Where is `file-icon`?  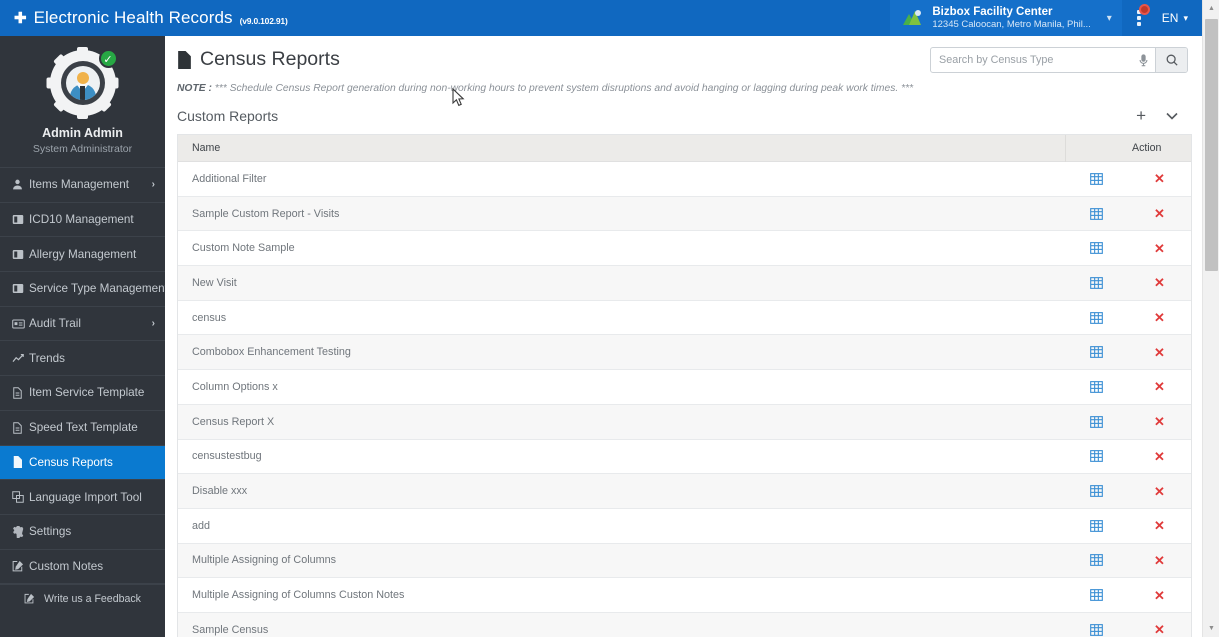
file-icon is located at coordinates (20, 462).